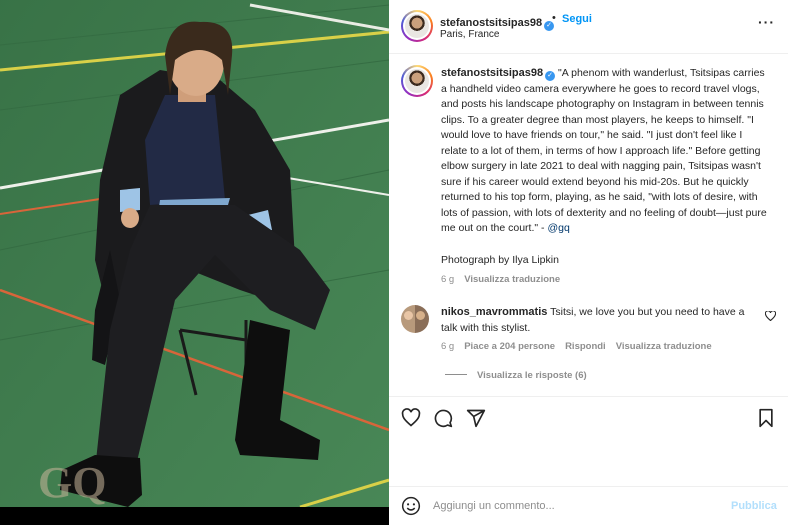 The image size is (788, 525). What do you see at coordinates (532, 375) in the screenshot?
I see `view-replies-label: Visualizza le risposte (6)` at bounding box center [532, 375].